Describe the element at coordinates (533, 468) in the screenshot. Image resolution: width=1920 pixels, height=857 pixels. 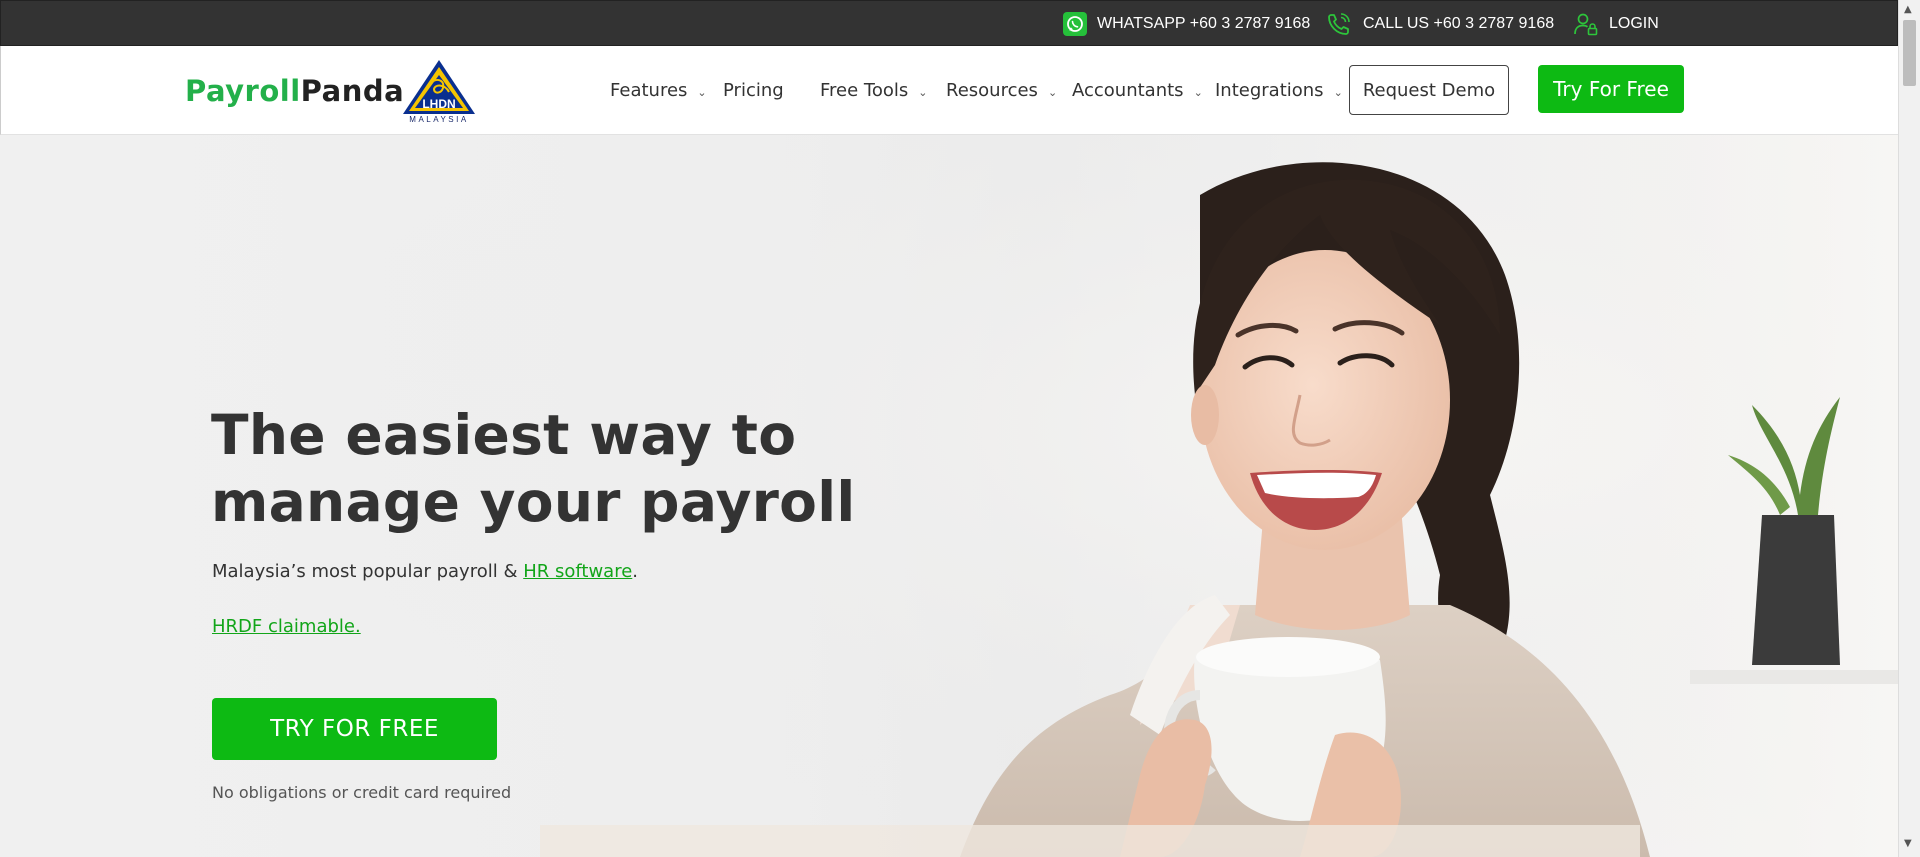
I see `hero-title: The easiest way to manage your payroll` at that location.